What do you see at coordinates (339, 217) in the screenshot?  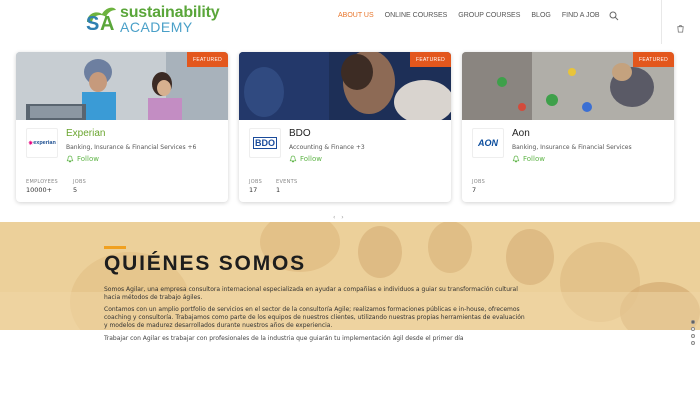 I see `carousel-arrows: ‹ ›` at bounding box center [339, 217].